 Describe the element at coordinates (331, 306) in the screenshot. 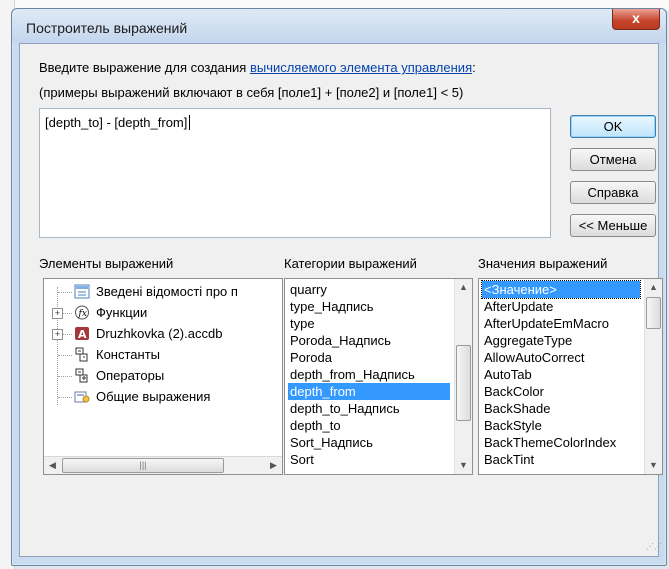

I see `list-item: type_Надпись` at that location.